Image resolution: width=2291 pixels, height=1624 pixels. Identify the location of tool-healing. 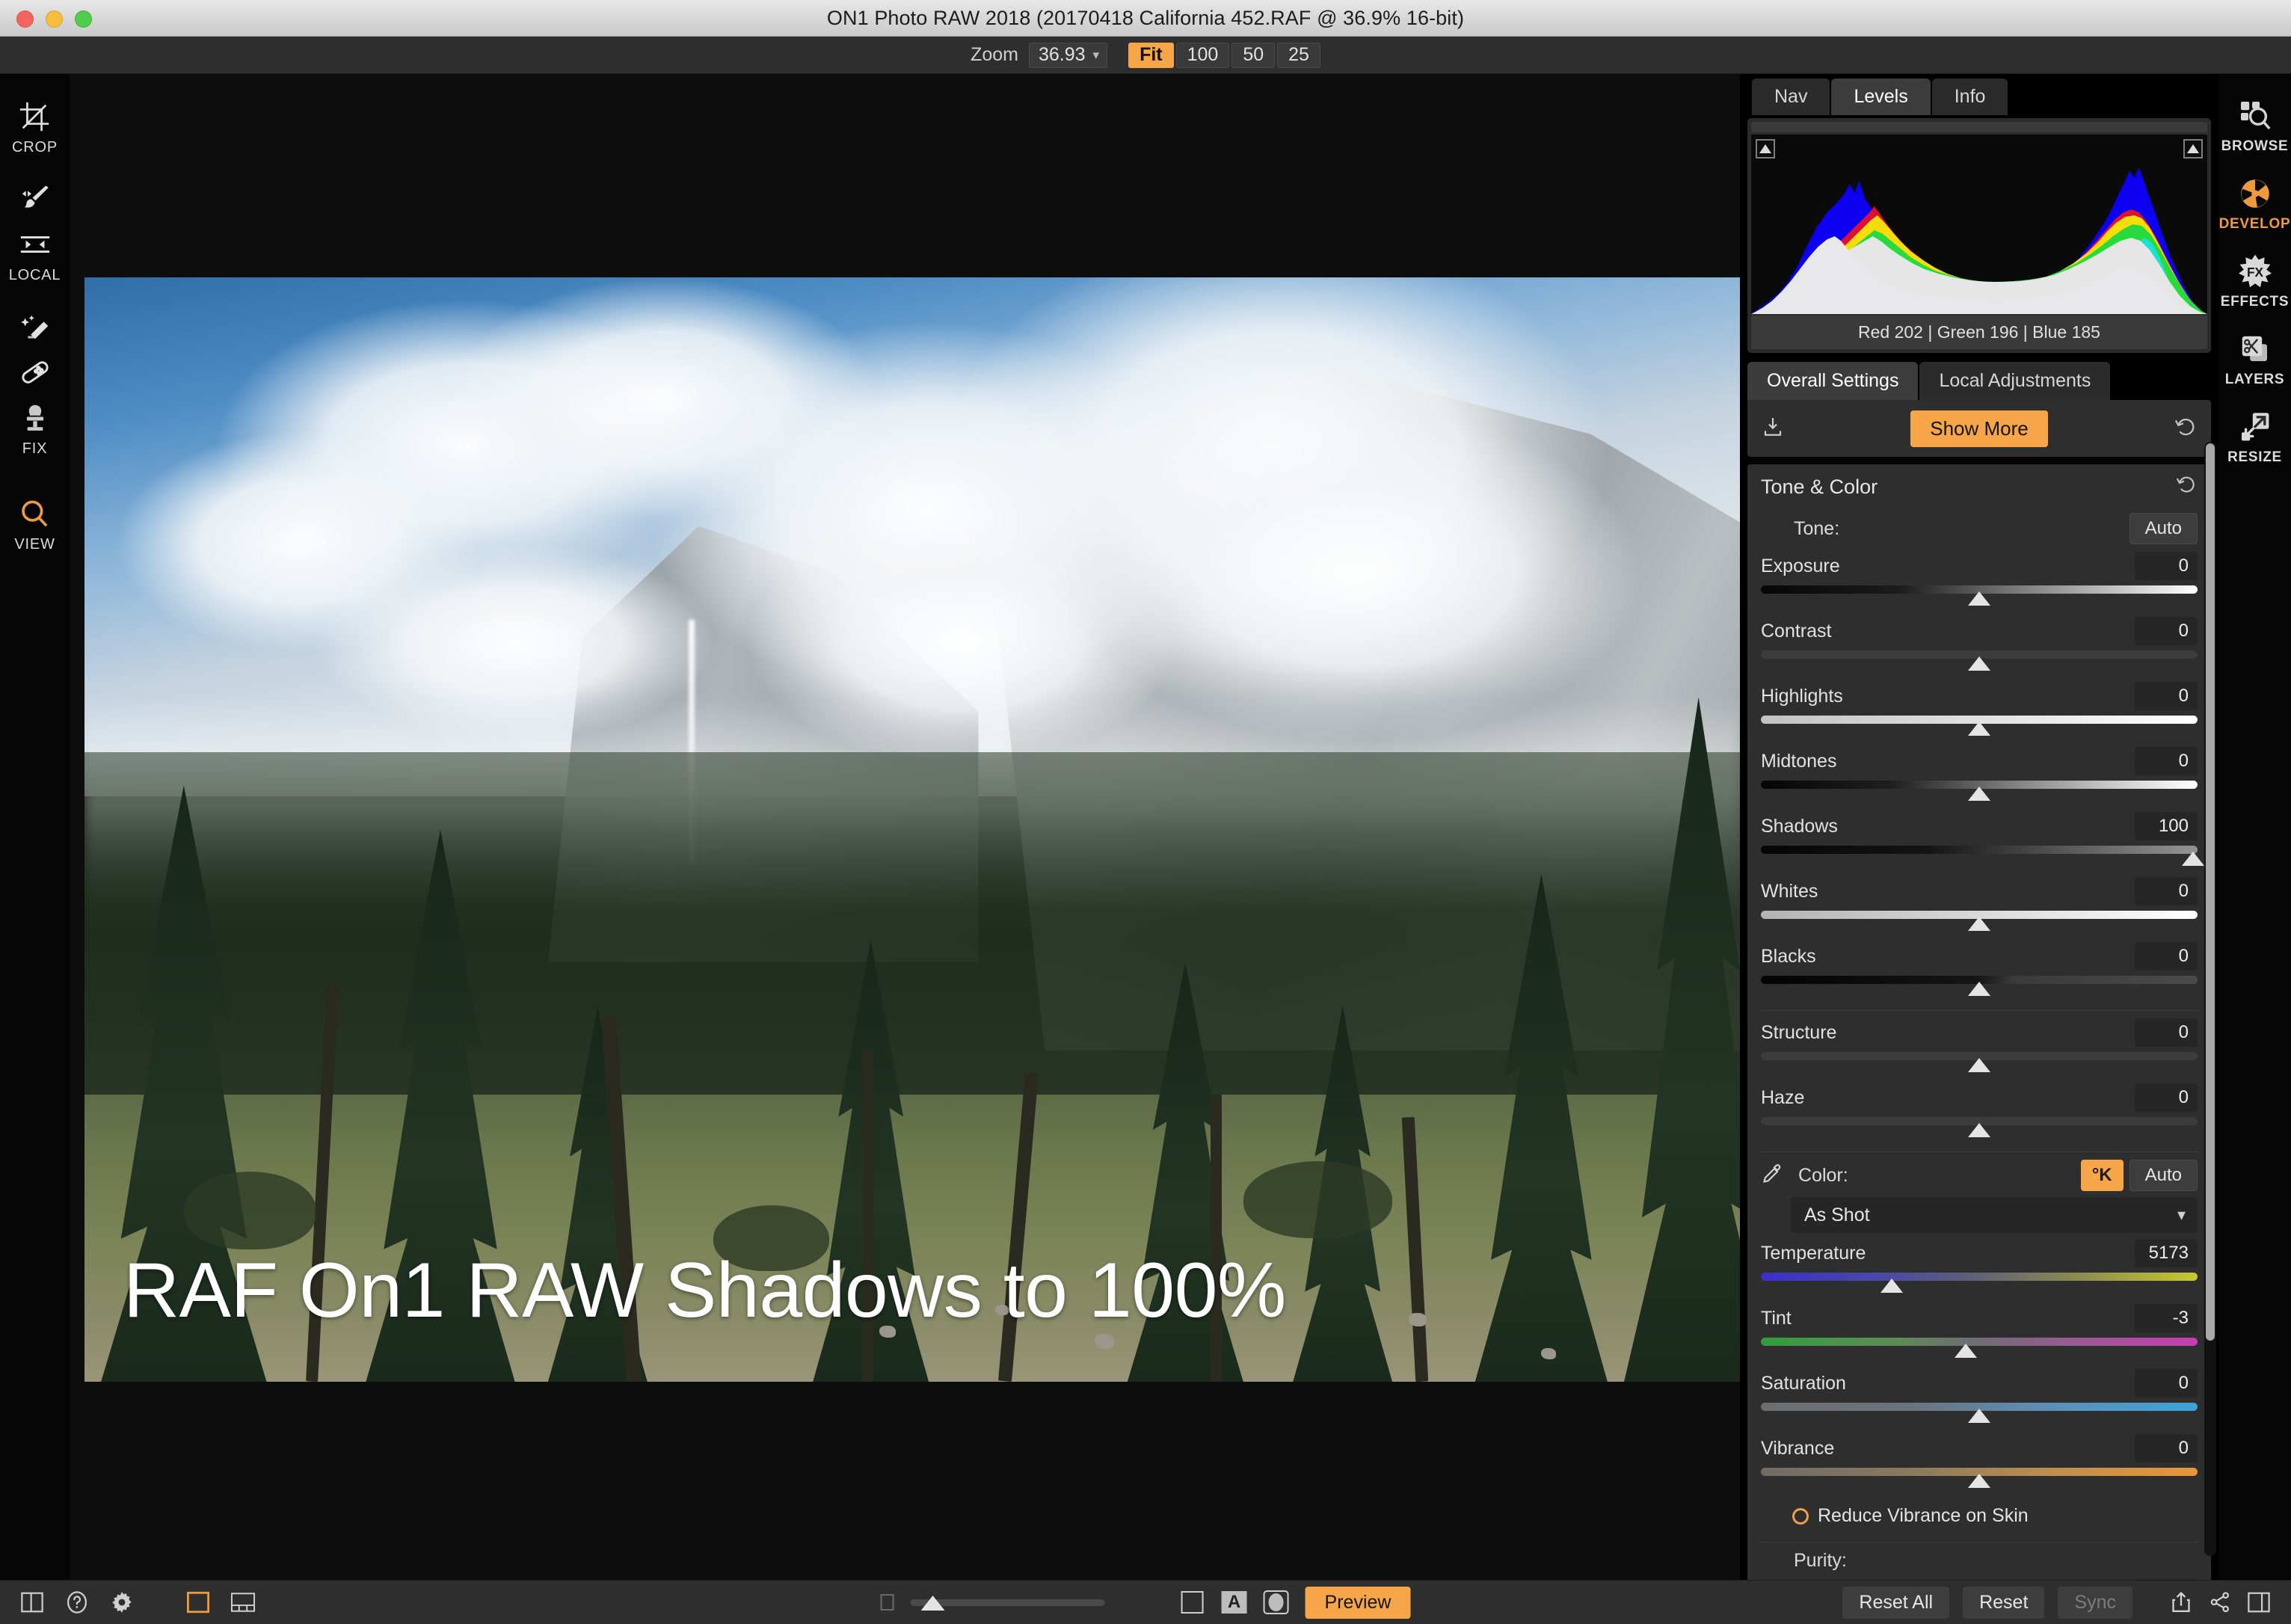
(35, 373).